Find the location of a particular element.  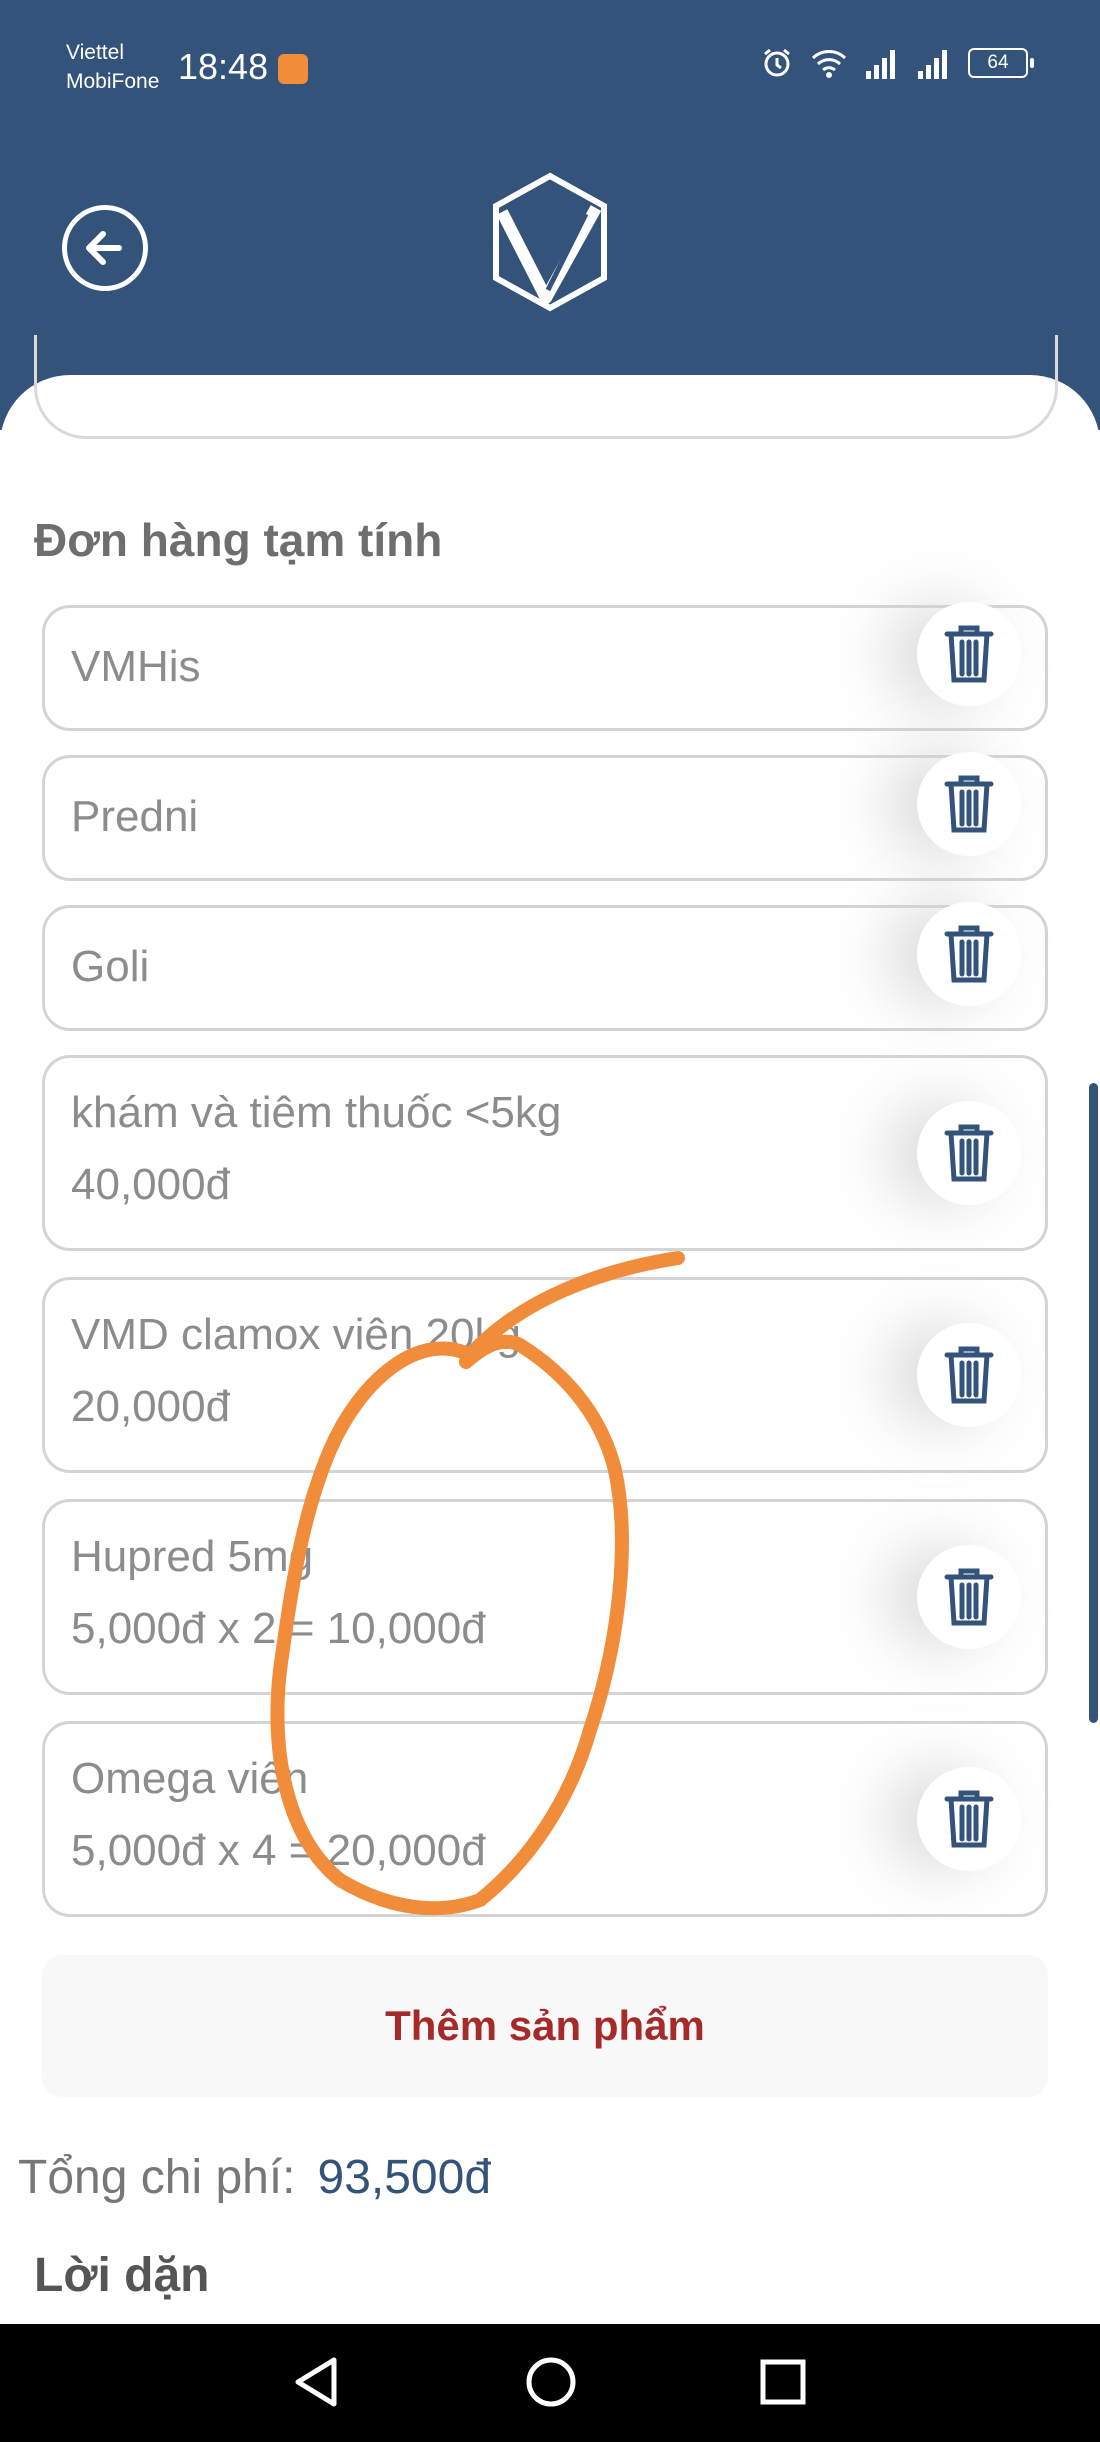

battery-level: 64 is located at coordinates (998, 62).